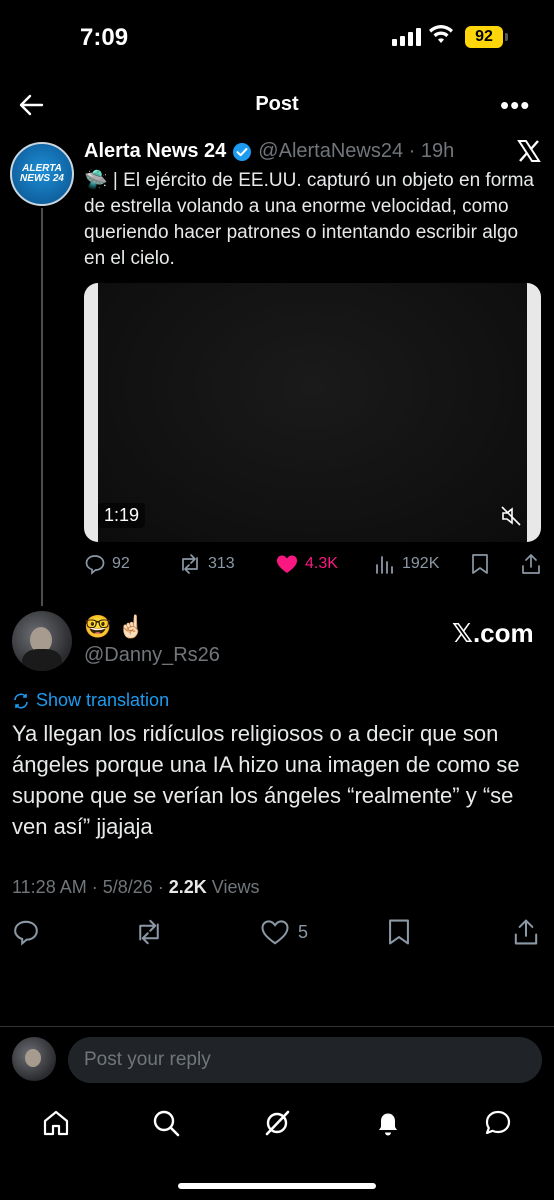 This screenshot has height=1200, width=554. Describe the element at coordinates (356, 151) in the screenshot. I see `author-handle-time: @AlertaNews24 · 19h` at that location.